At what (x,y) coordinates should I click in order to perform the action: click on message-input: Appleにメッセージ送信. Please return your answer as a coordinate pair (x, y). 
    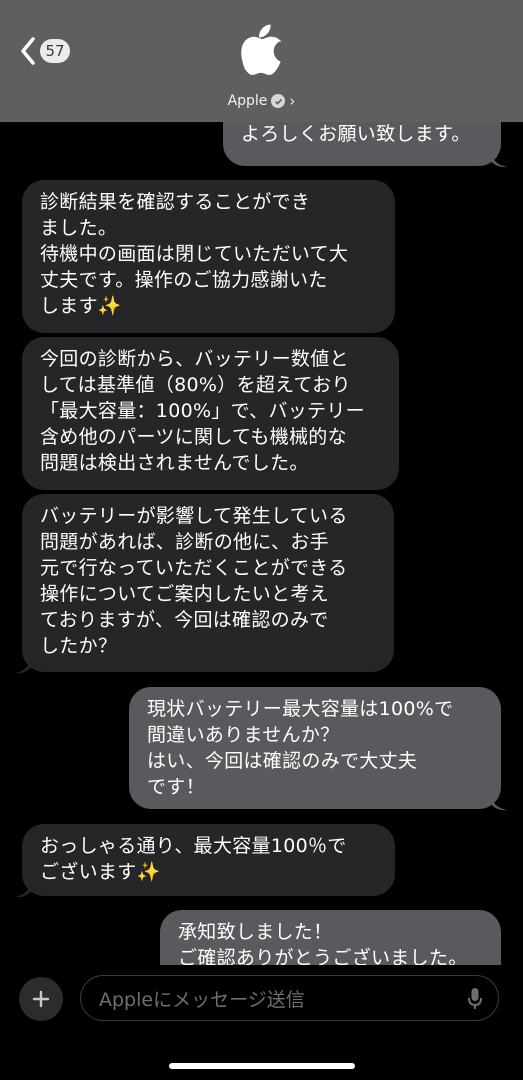
    Looking at the image, I should click on (289, 998).